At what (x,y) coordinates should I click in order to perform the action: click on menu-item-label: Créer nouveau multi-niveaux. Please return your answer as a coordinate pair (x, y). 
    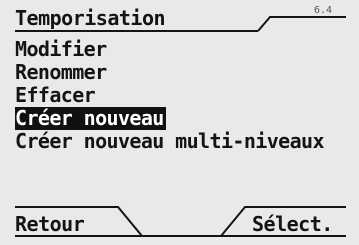
    Looking at the image, I should click on (170, 141).